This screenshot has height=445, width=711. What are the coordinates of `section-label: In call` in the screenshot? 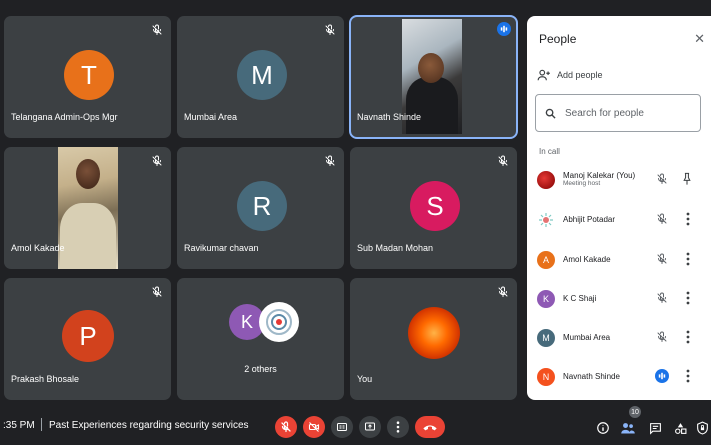 It's located at (549, 151).